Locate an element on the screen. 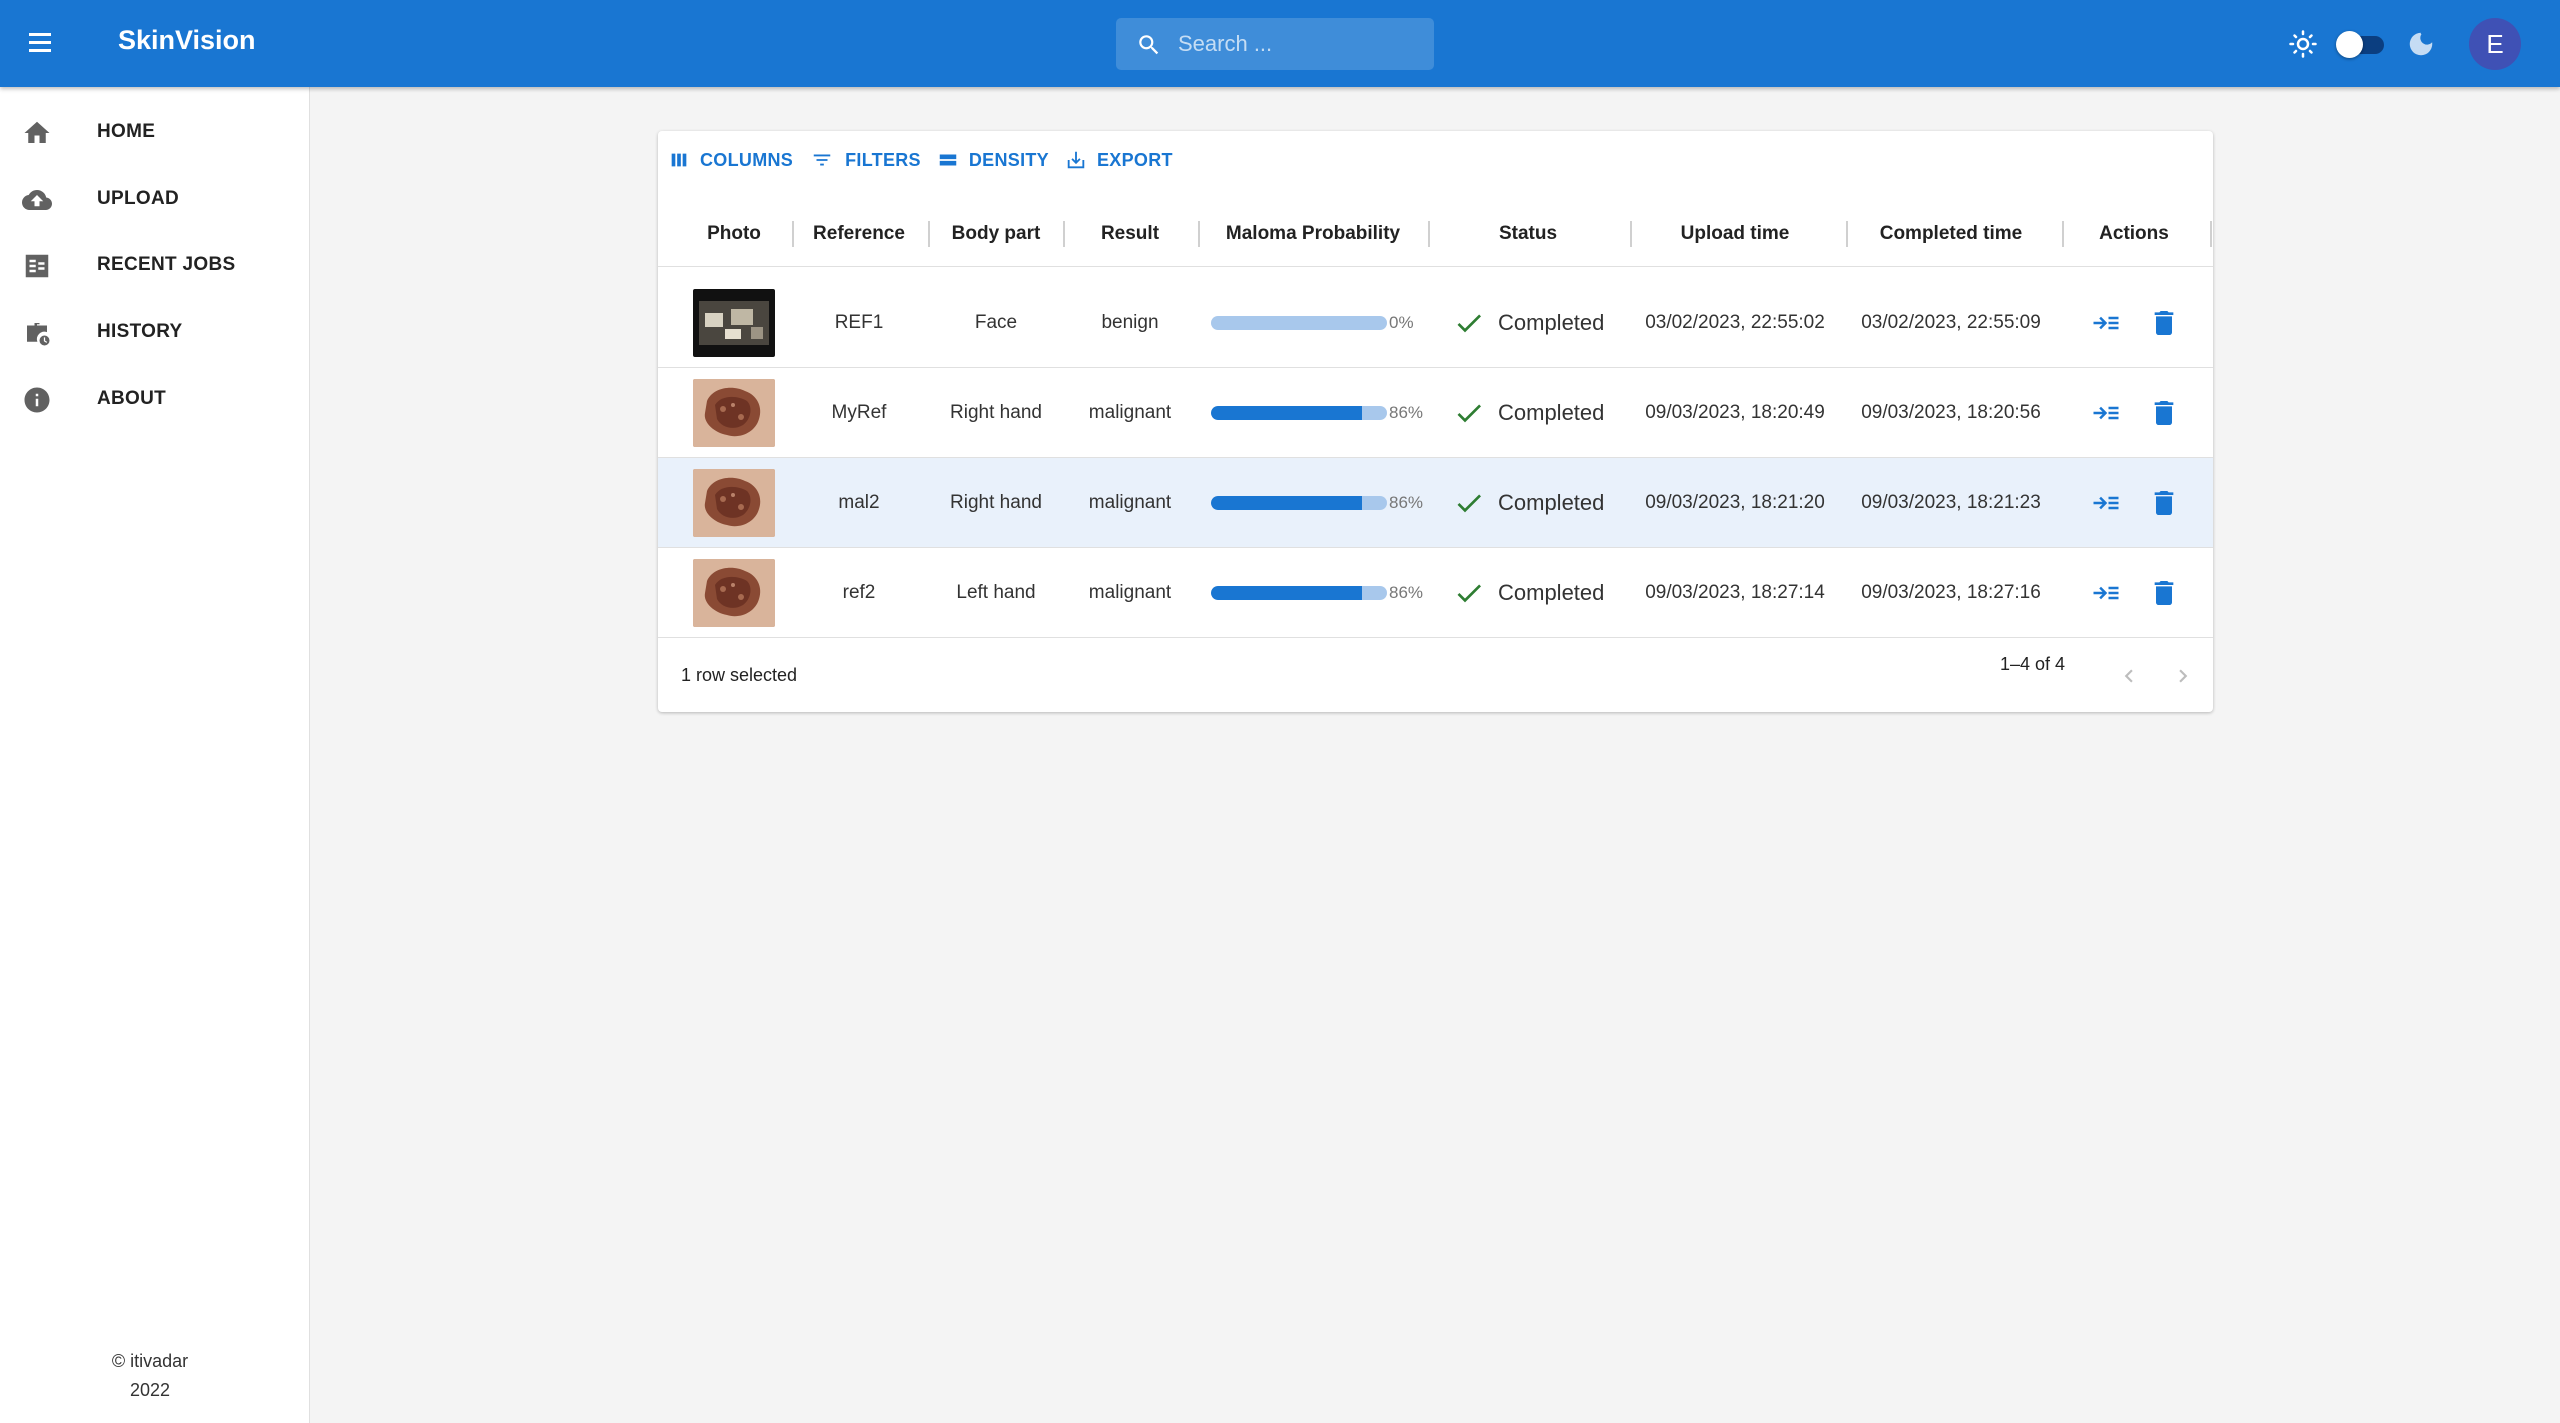 The image size is (2560, 1423). completed-time-cell: 09/03/2023, 18:20:56 is located at coordinates (1951, 412).